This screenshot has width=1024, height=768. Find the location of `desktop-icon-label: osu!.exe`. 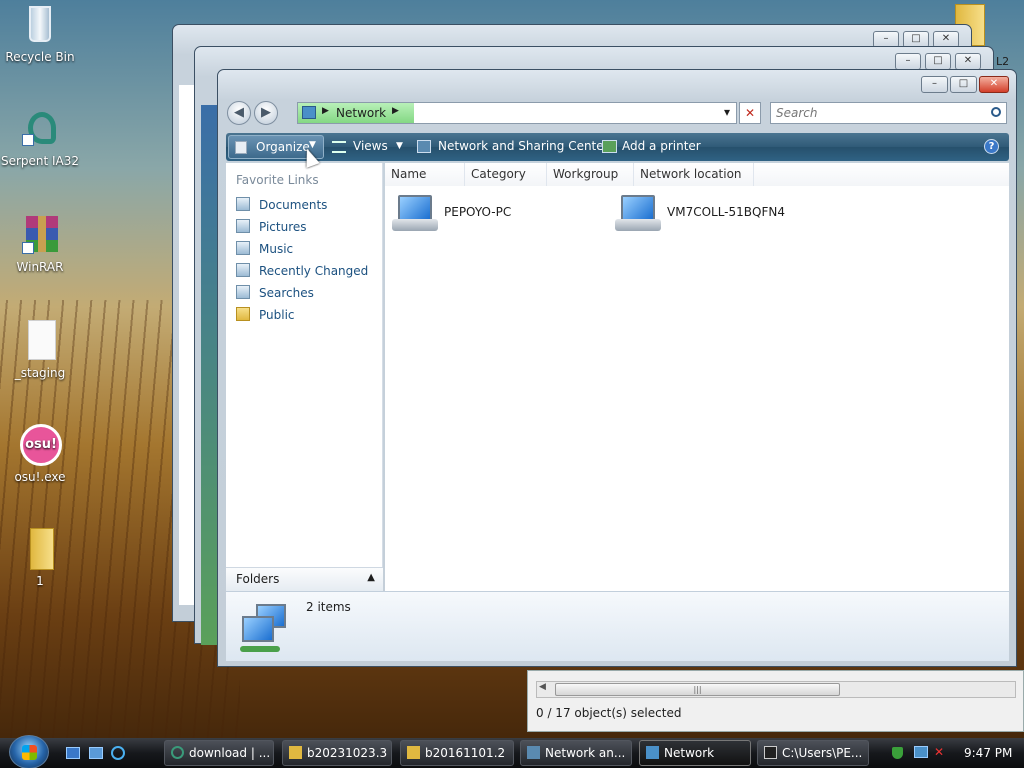

desktop-icon-label: osu!.exe is located at coordinates (40, 477).